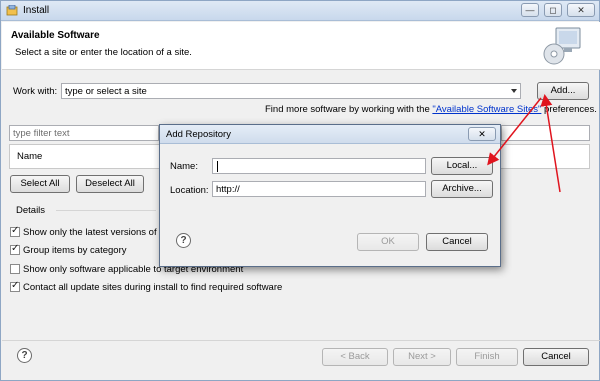 The image size is (600, 381). Describe the element at coordinates (319, 166) in the screenshot. I see `name-field` at that location.